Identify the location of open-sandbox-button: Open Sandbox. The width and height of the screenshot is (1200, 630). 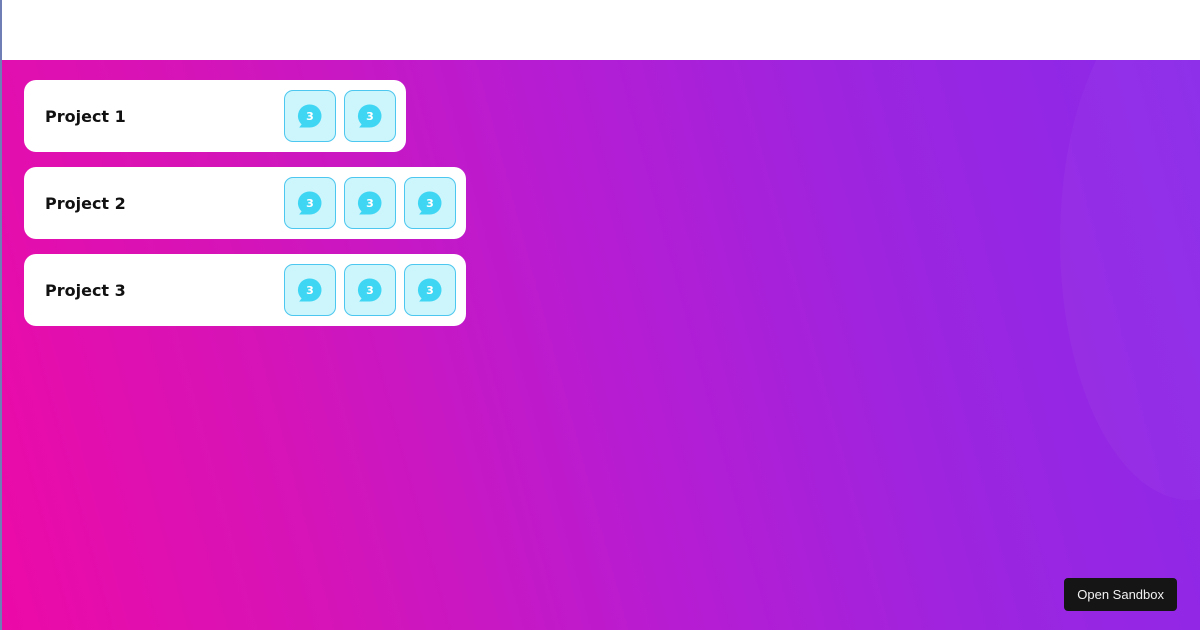
(1120, 594).